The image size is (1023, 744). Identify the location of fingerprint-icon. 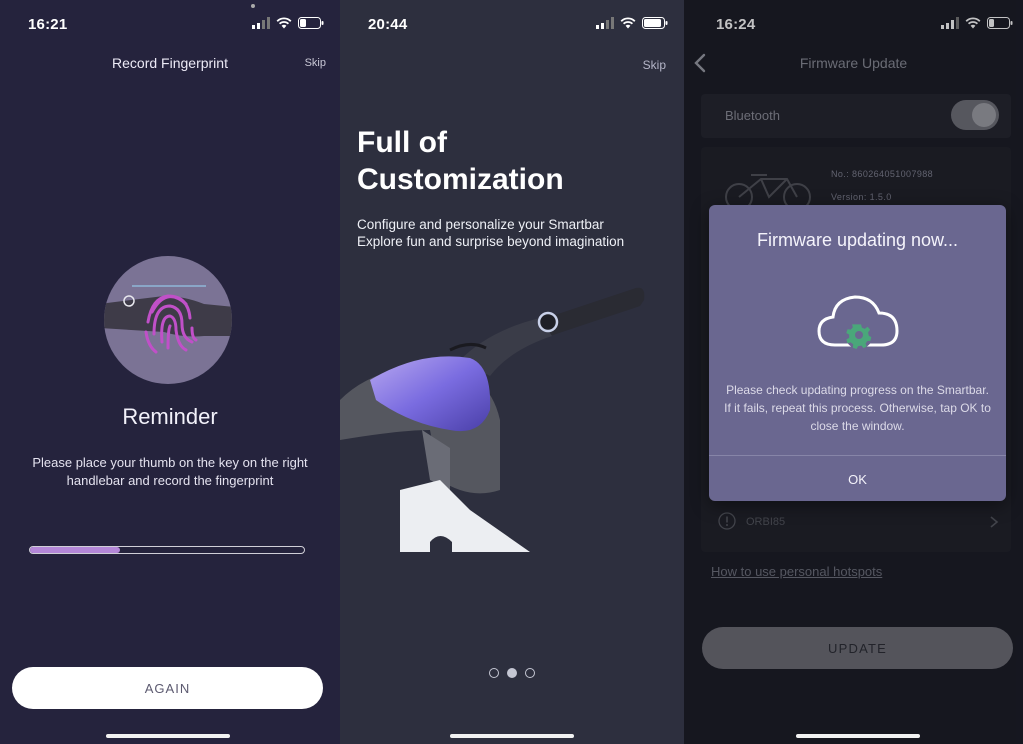
(168, 319).